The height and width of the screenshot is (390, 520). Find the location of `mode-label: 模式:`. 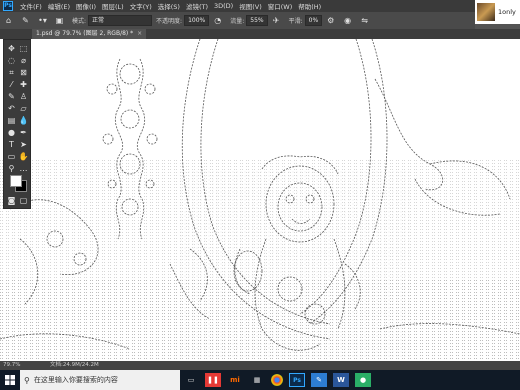

mode-label: 模式: is located at coordinates (79, 21).